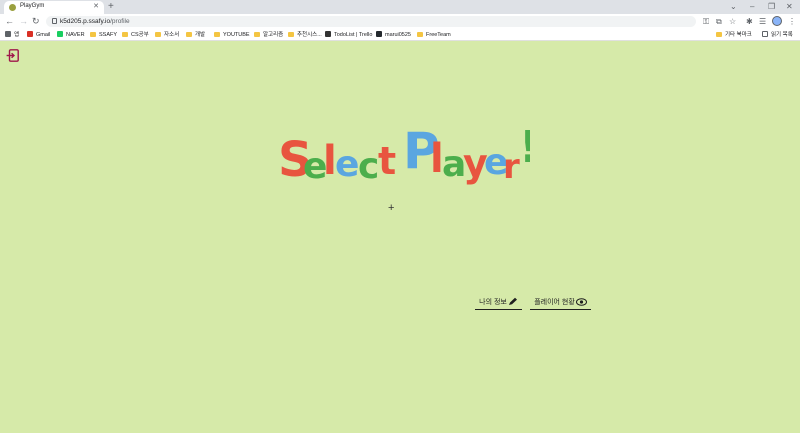 This screenshot has width=800, height=433. I want to click on back-icon: ←, so click(9, 21).